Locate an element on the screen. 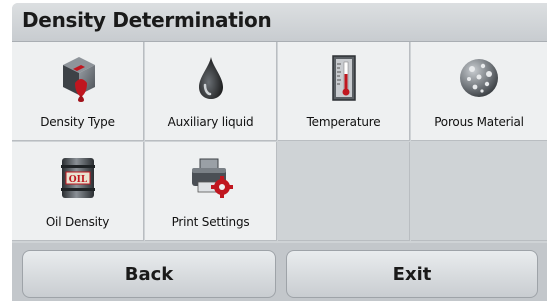 The width and height of the screenshot is (547, 301). liquid-drop-icon is located at coordinates (210, 78).